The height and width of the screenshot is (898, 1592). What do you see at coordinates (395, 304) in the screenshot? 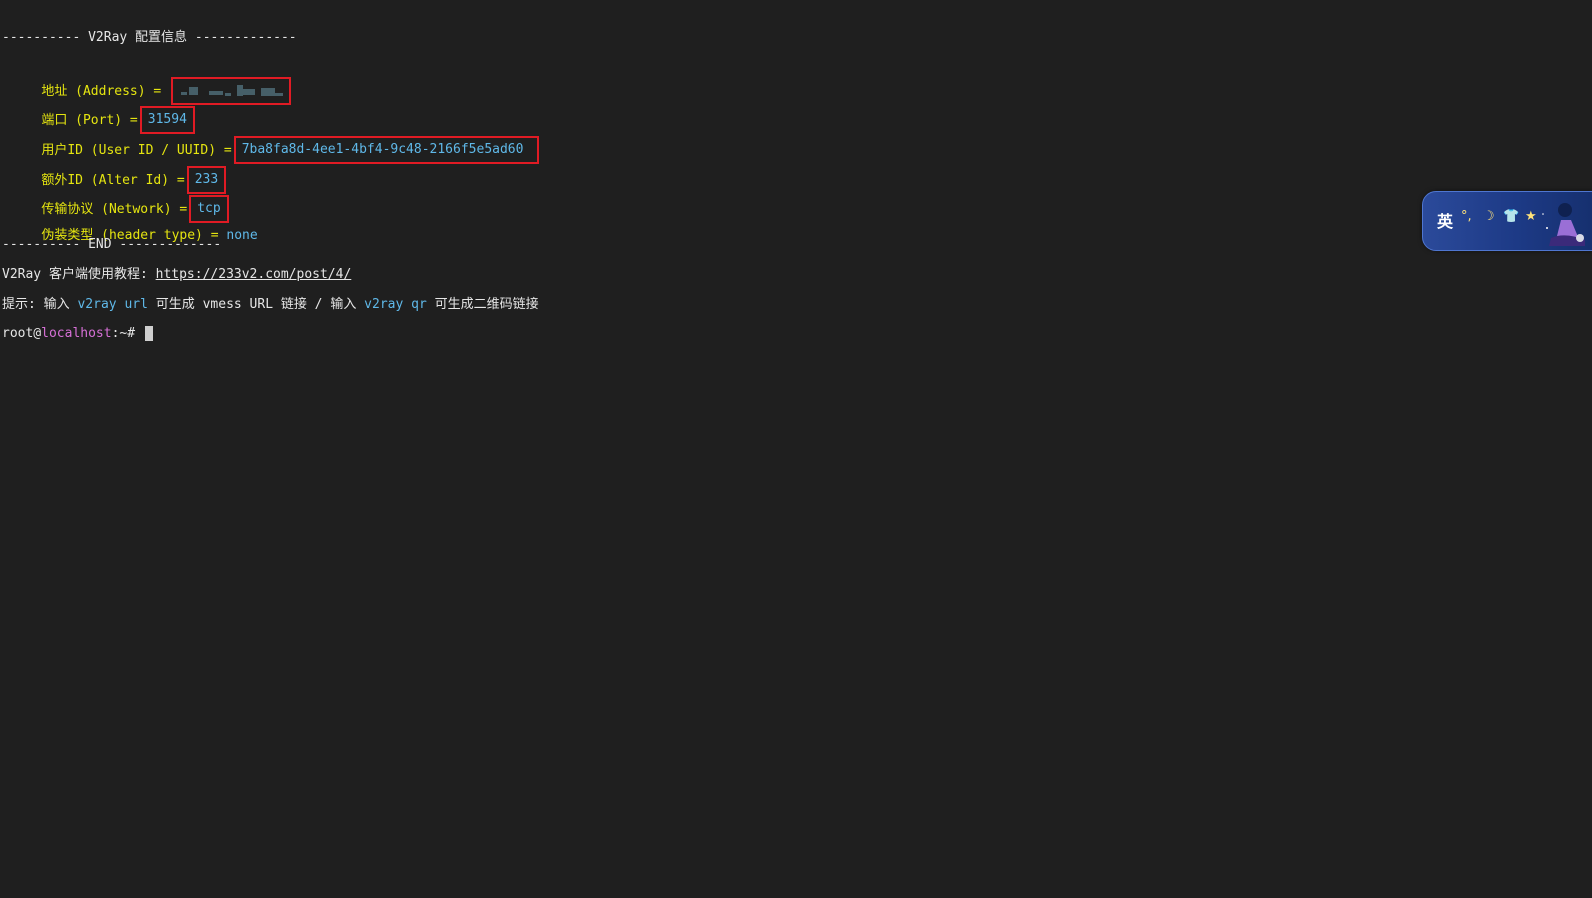
I see `tip-command-qr: v2ray qr` at bounding box center [395, 304].